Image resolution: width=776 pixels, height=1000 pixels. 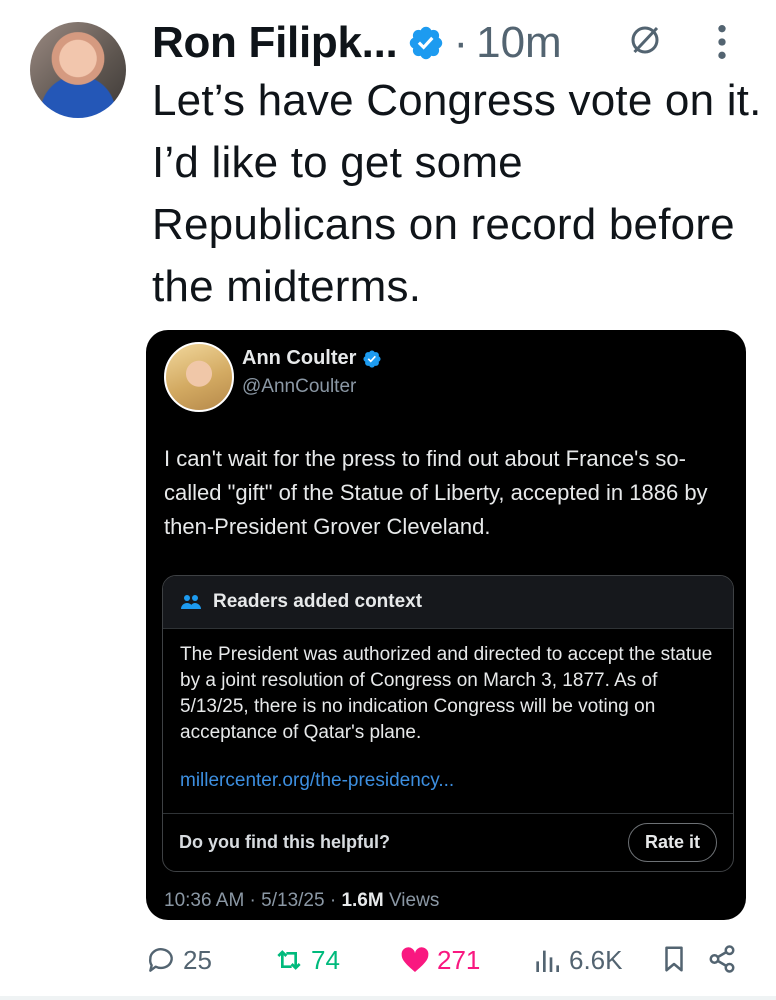 I want to click on like-button: 271, so click(x=439, y=960).